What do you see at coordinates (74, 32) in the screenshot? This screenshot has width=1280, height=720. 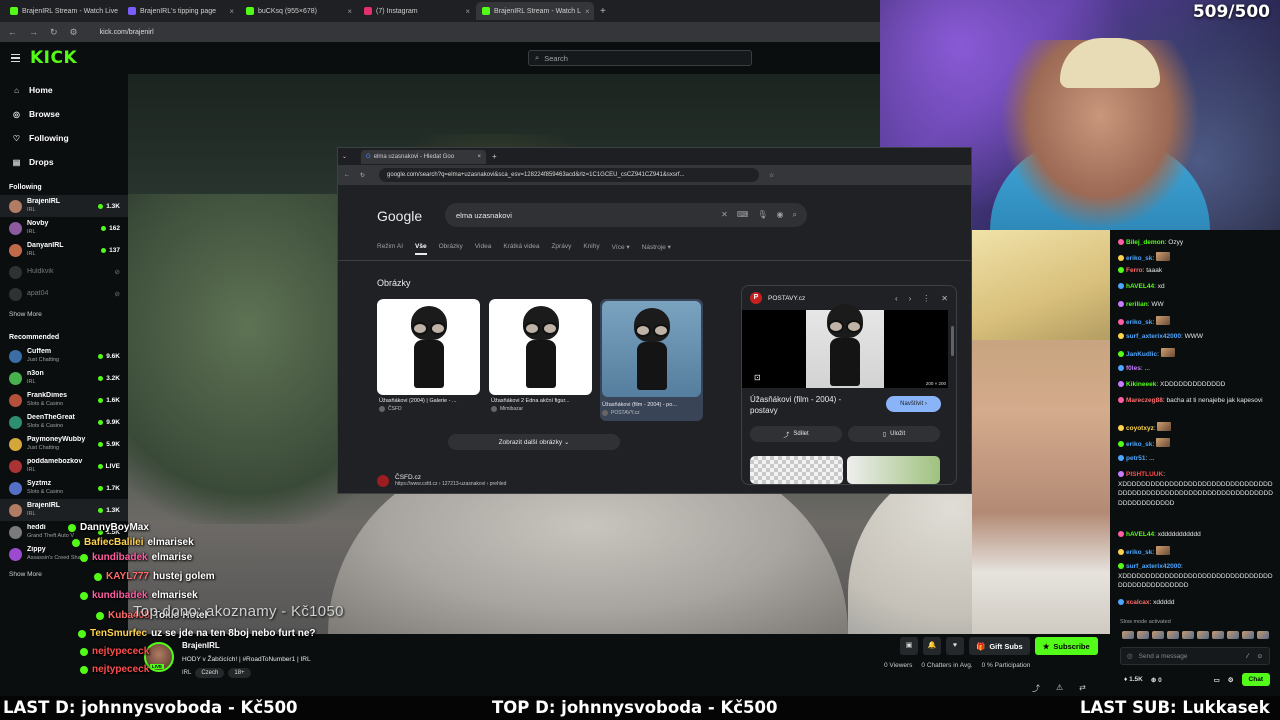 I see `site-info-icon: ⚙` at bounding box center [74, 32].